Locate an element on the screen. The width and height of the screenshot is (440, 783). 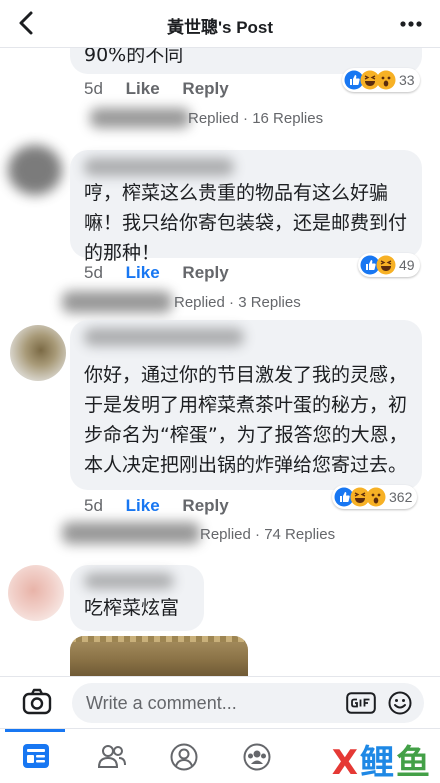
active-tab-indicator is located at coordinates (35, 730).